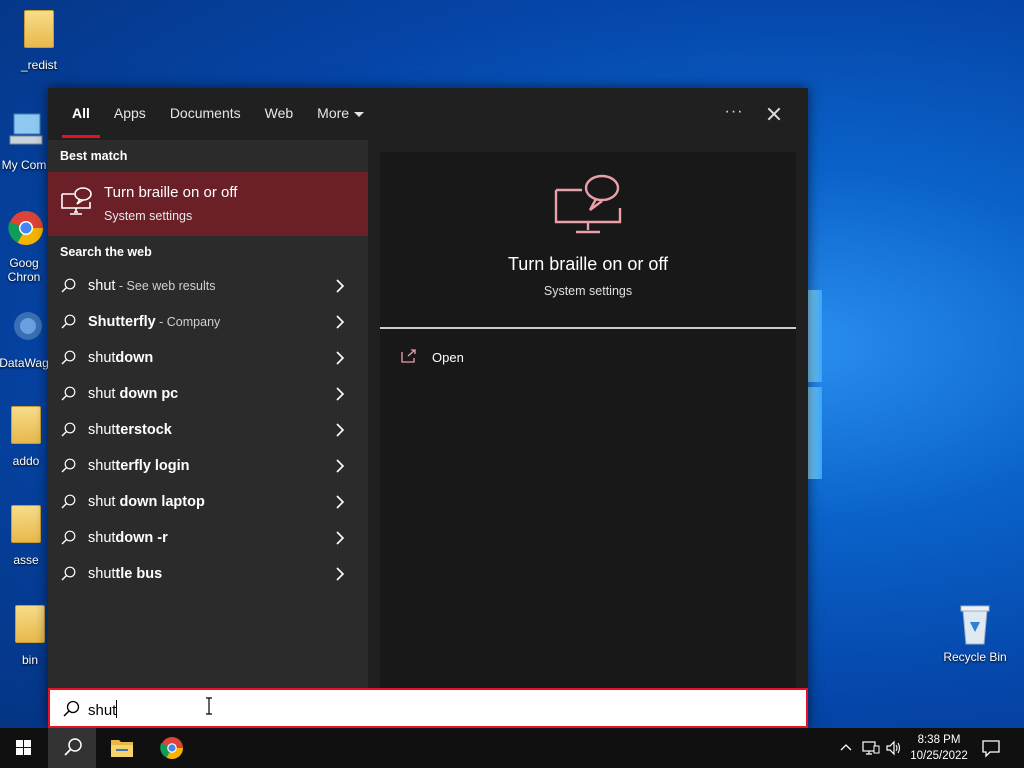  I want to click on tab-documents: Documents, so click(205, 114).